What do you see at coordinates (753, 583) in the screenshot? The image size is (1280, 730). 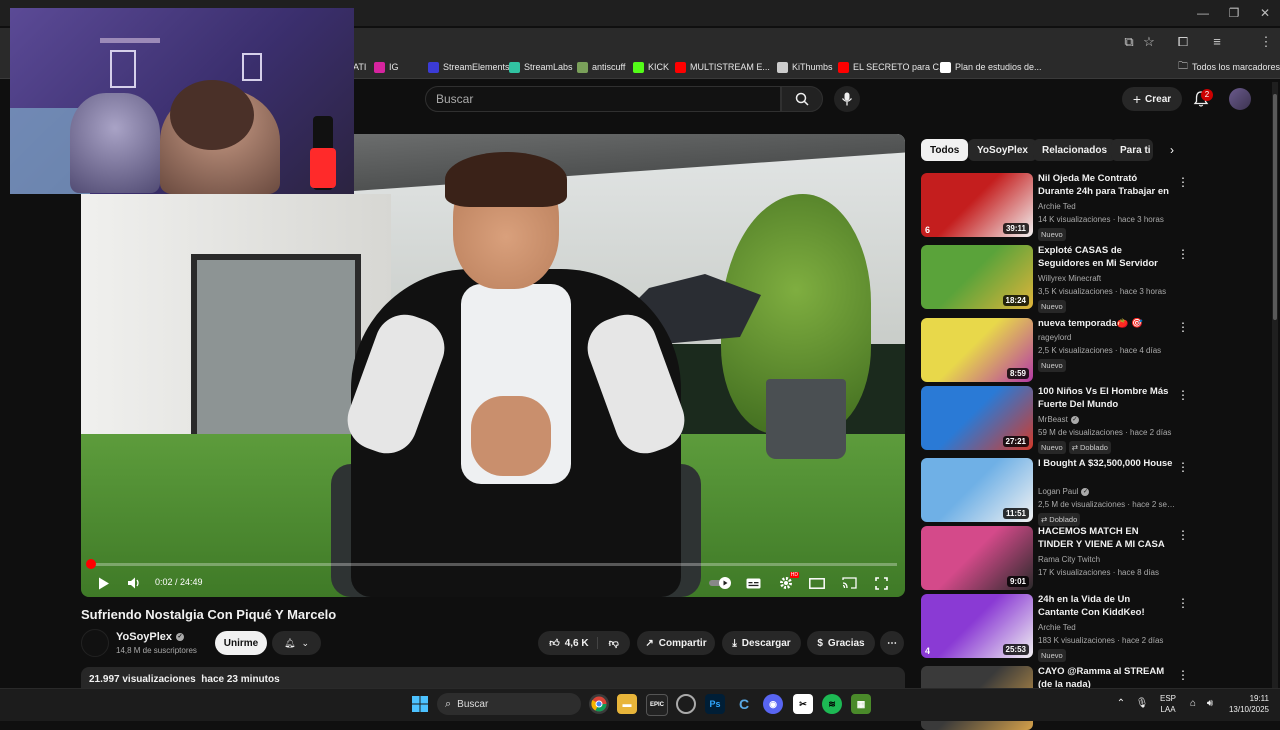 I see `subtitles-button` at bounding box center [753, 583].